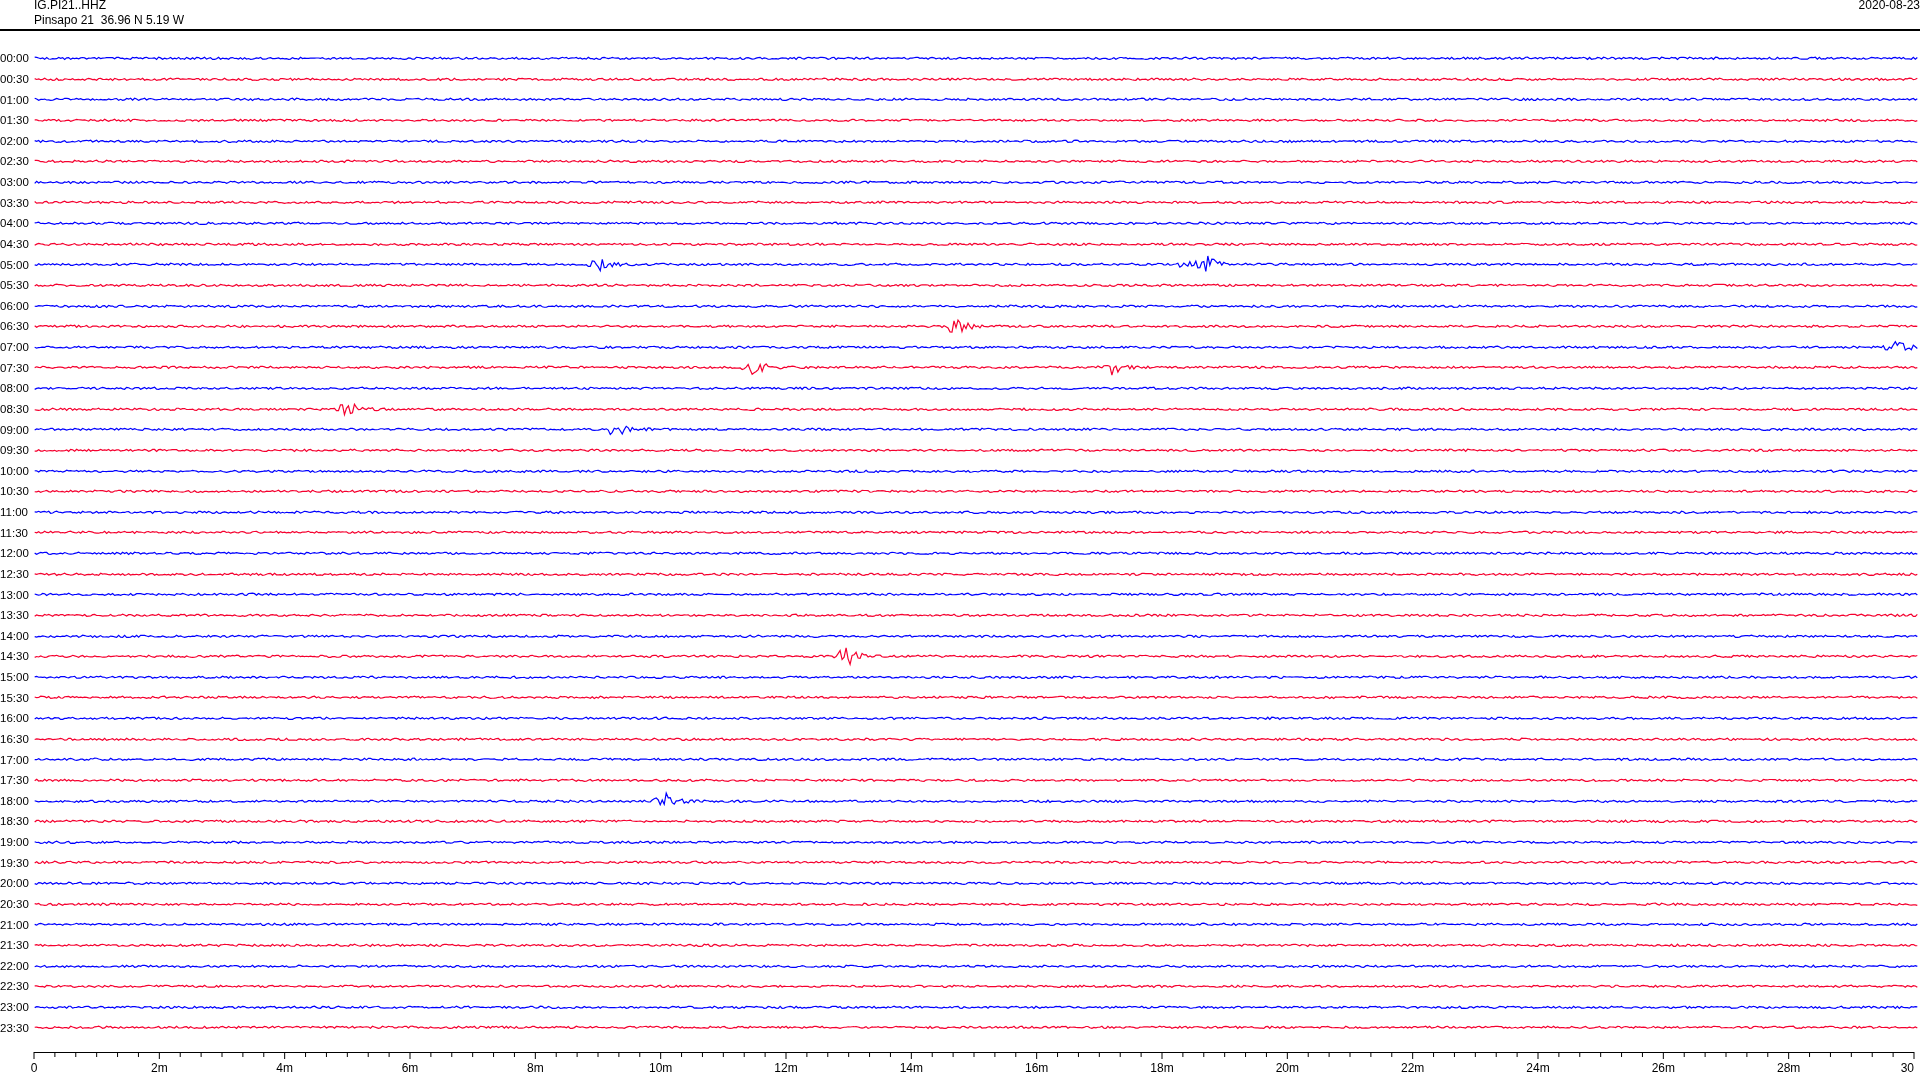  Describe the element at coordinates (1538, 1068) in the screenshot. I see `axis-tick-label: 24m` at that location.